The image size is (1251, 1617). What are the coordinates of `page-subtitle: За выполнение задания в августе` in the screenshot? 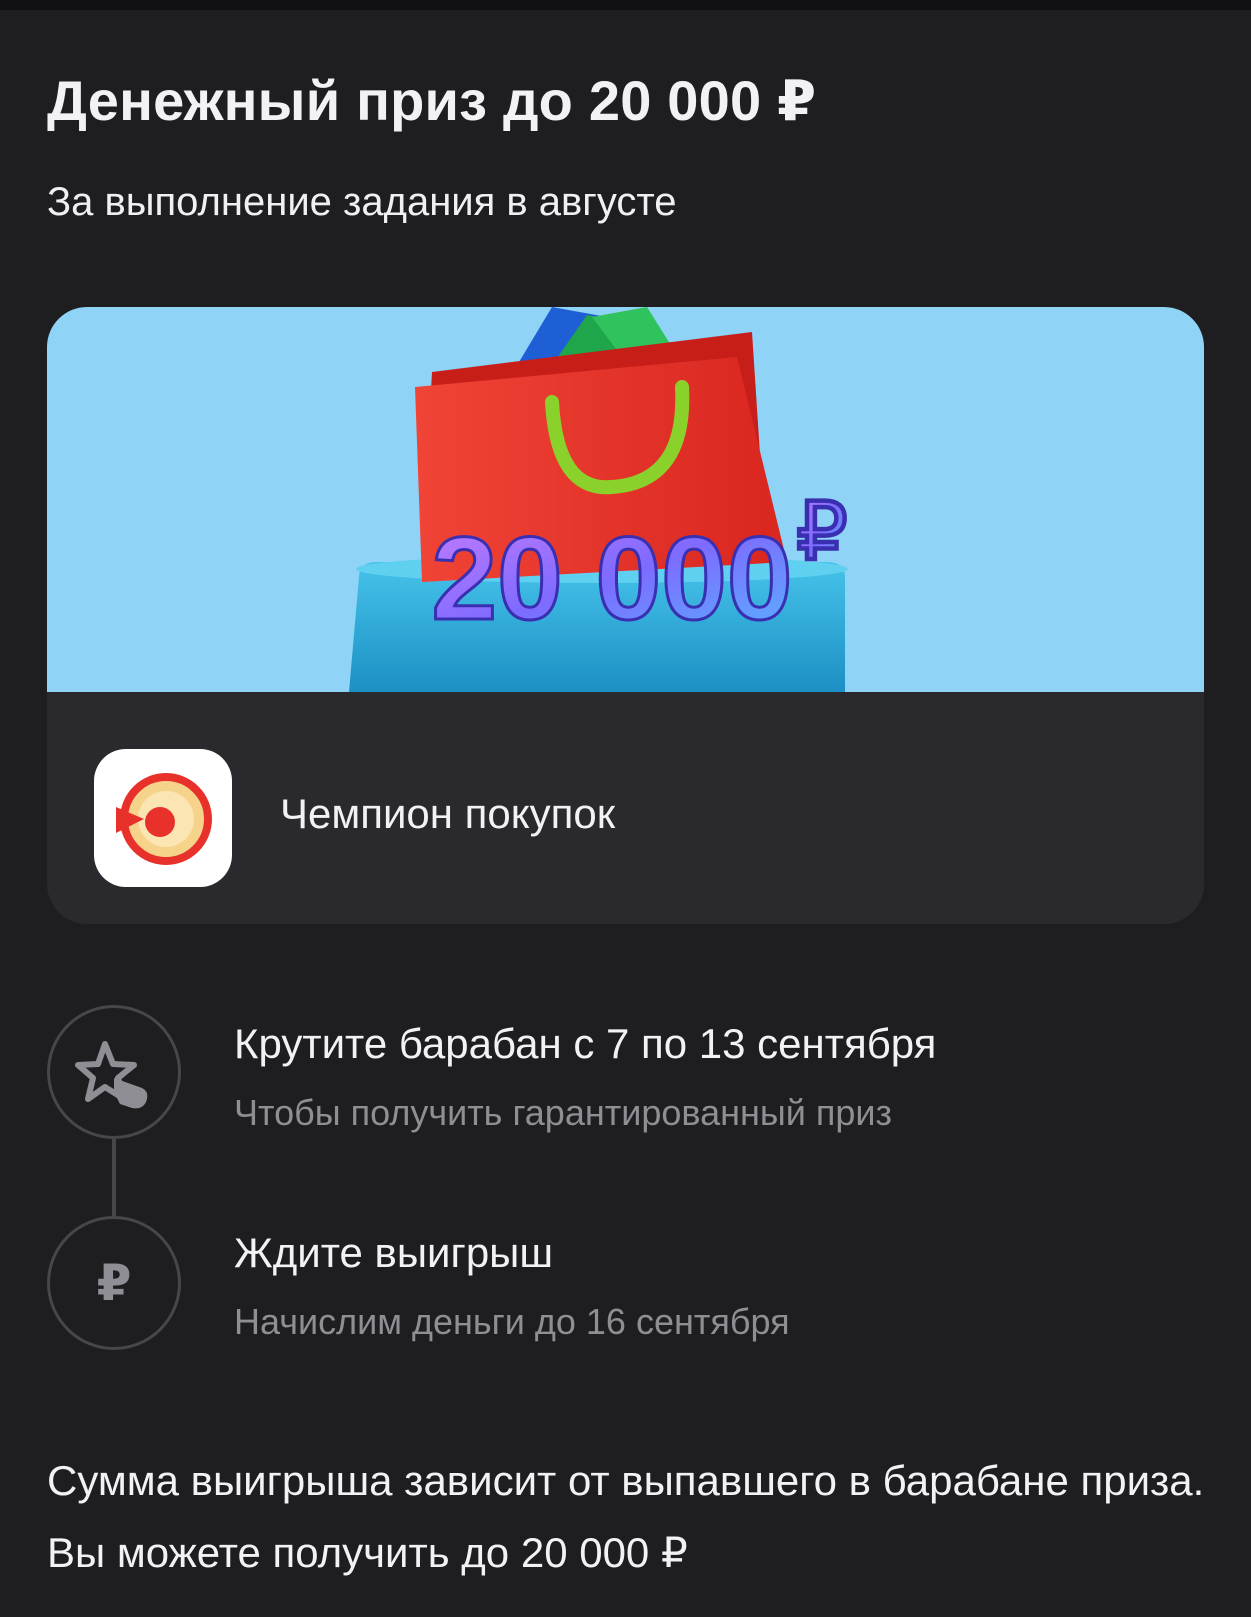 It's located at (362, 202).